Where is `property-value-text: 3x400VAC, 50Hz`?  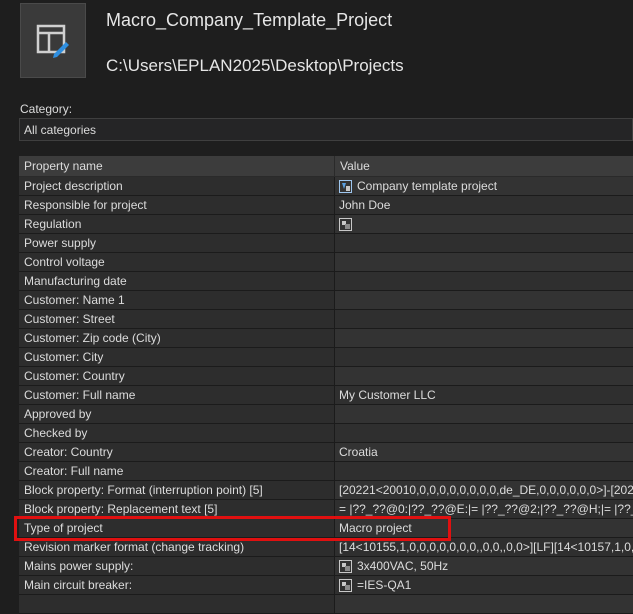 property-value-text: 3x400VAC, 50Hz is located at coordinates (403, 566).